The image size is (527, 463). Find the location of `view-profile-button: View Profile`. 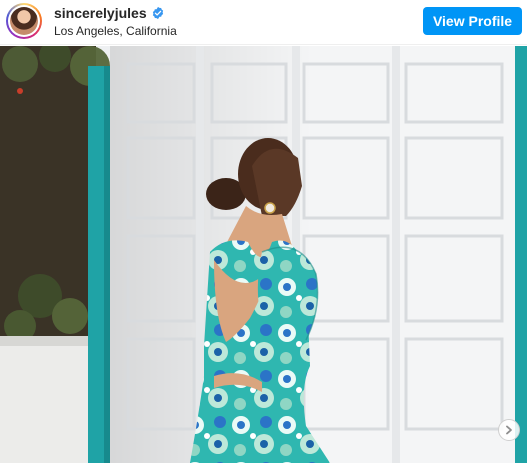

view-profile-button: View Profile is located at coordinates (472, 21).